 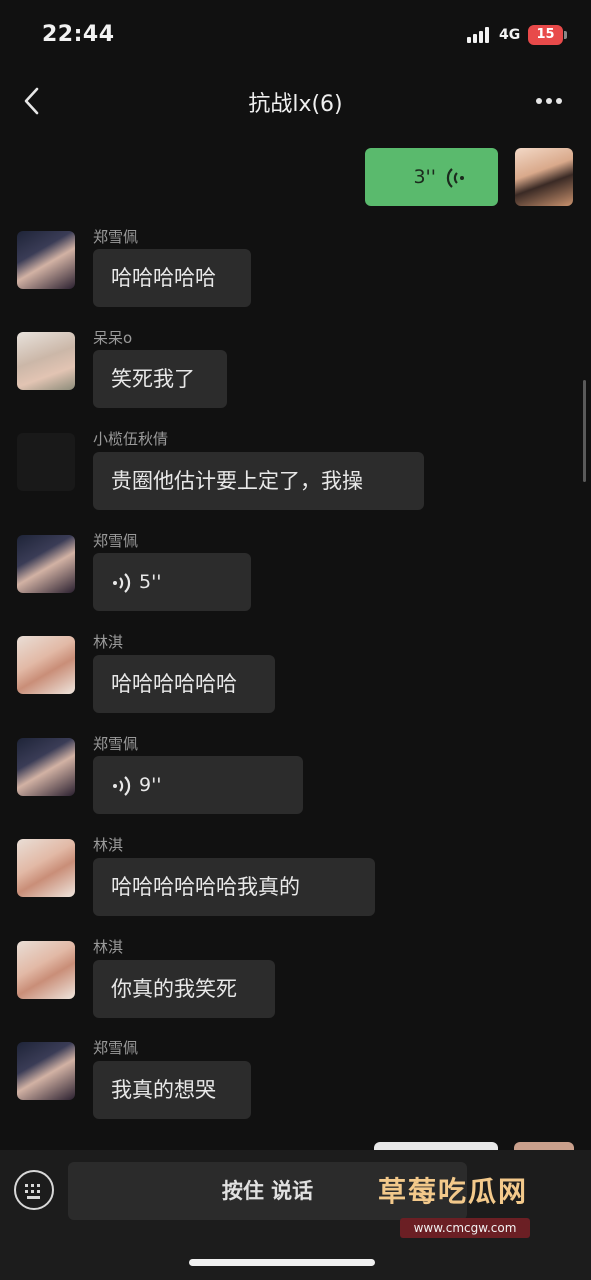 What do you see at coordinates (150, 785) in the screenshot?
I see `voice-duration: 9''` at bounding box center [150, 785].